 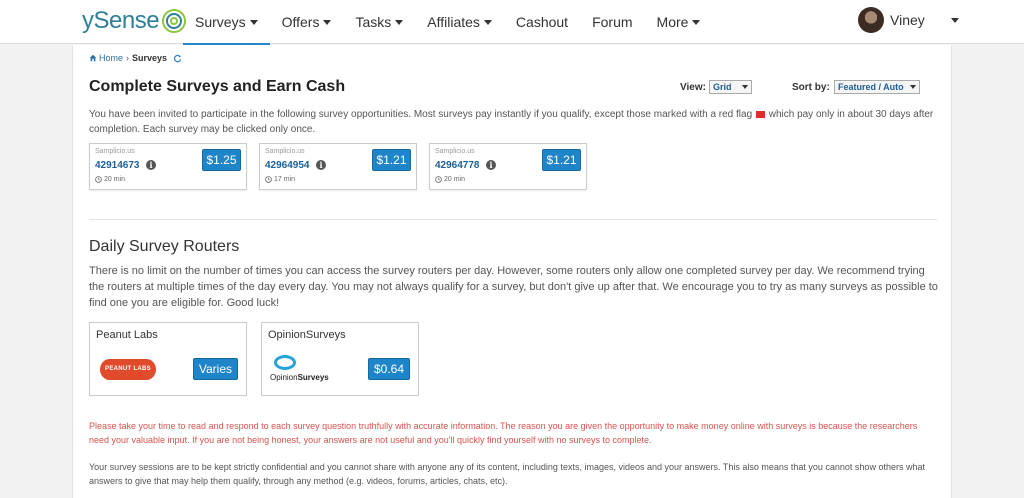 I want to click on routers-title: Daily Survey Routers, so click(x=164, y=246).